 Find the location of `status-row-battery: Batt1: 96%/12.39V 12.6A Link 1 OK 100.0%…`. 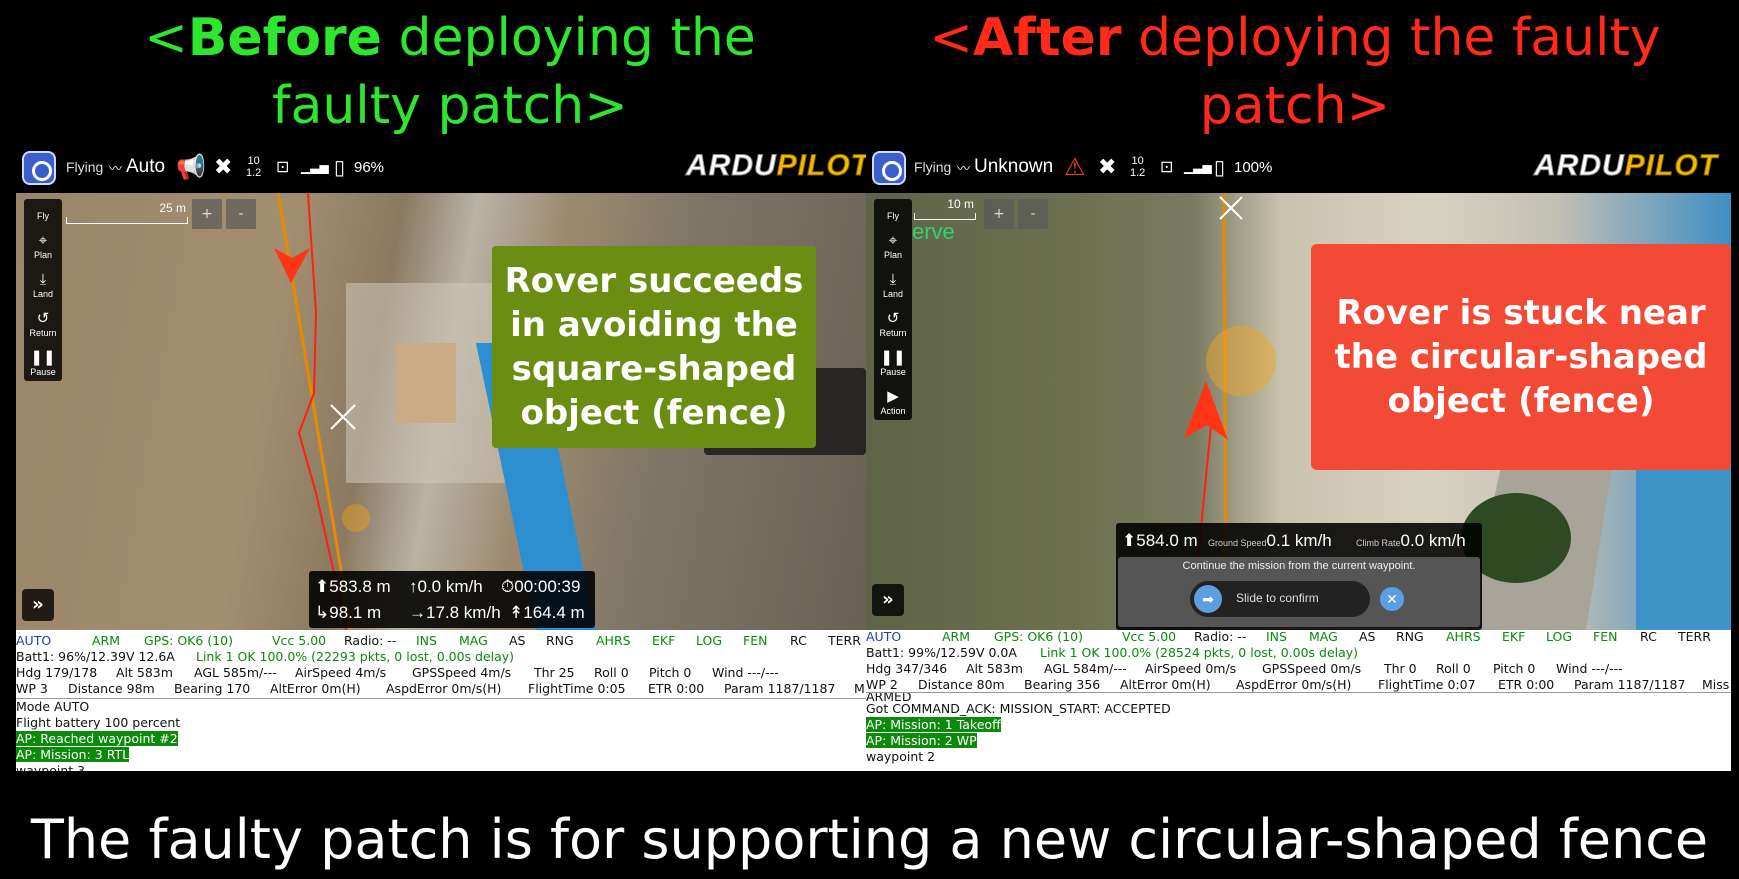

status-row-battery: Batt1: 96%/12.39V 12.6A Link 1 OK 100.0%… is located at coordinates (441, 657).